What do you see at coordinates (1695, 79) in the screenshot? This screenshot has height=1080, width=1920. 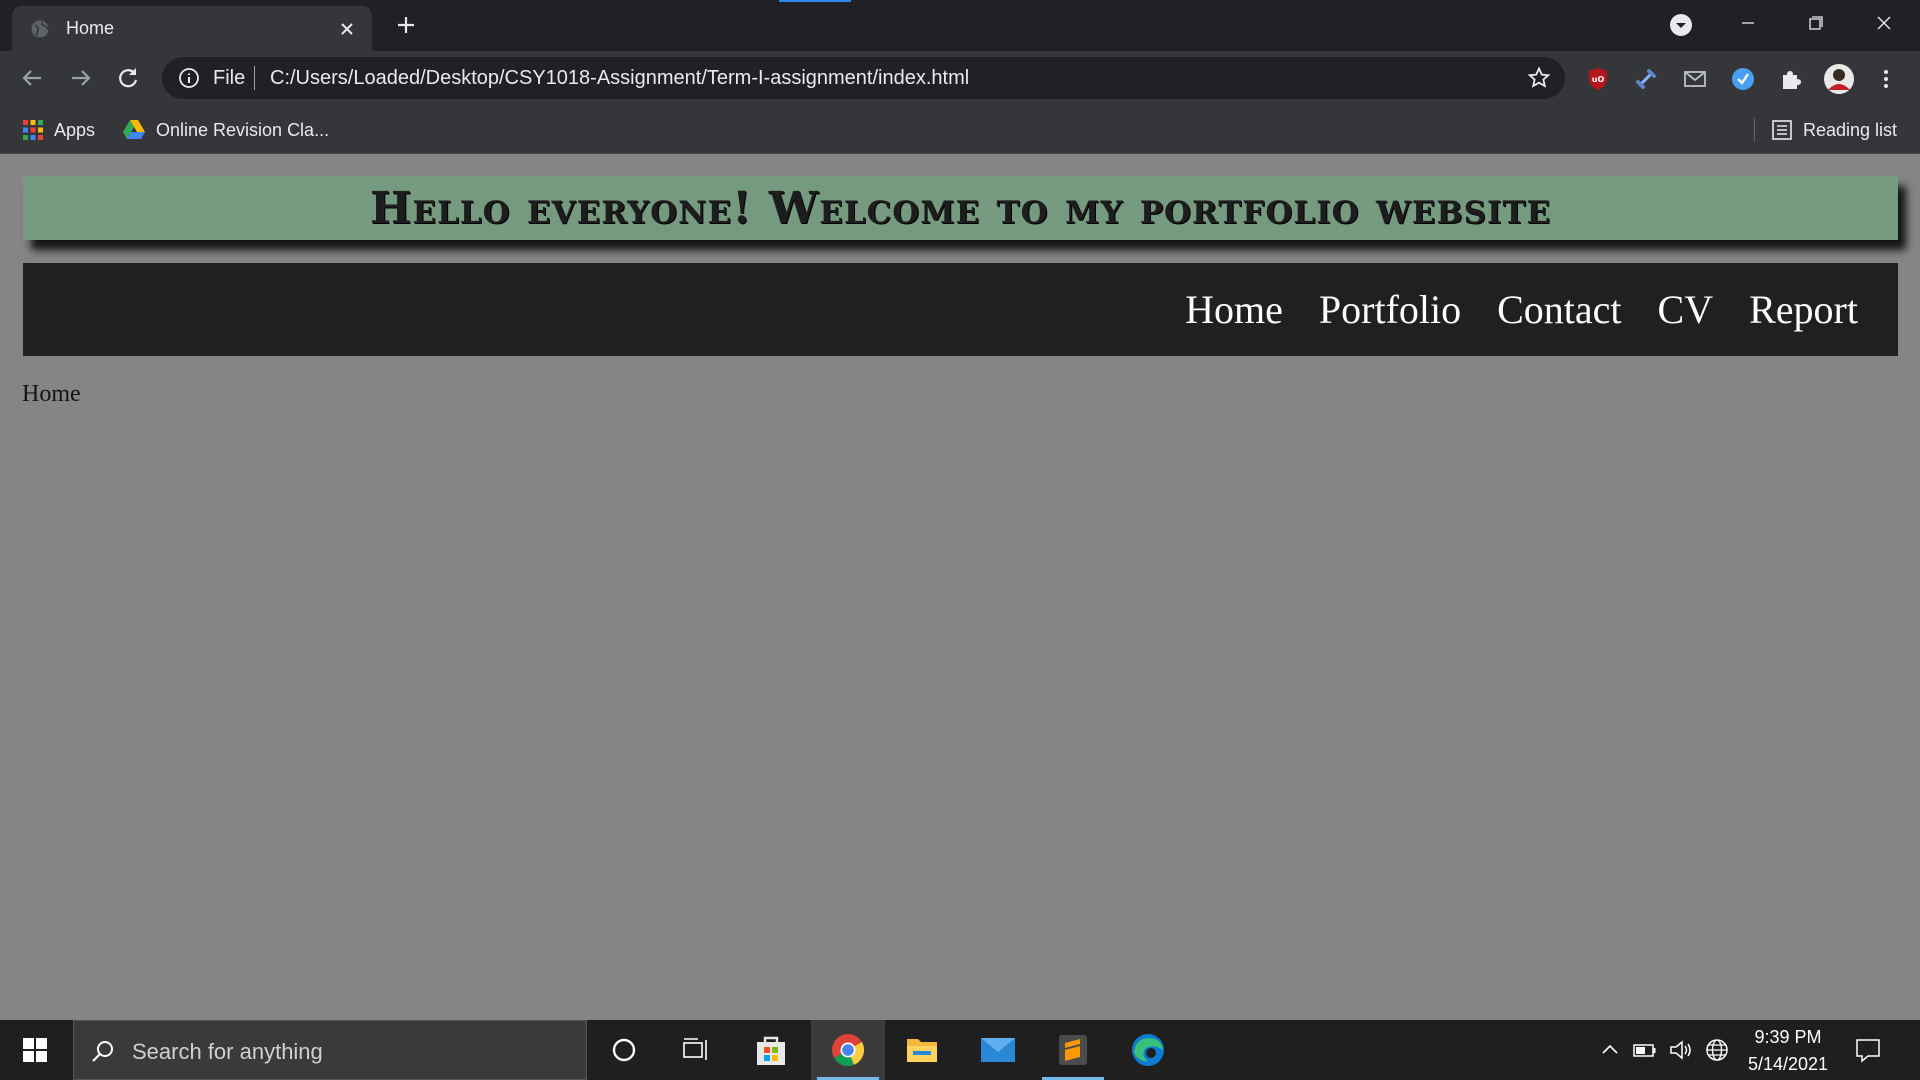 I see `mail-extension-icon` at bounding box center [1695, 79].